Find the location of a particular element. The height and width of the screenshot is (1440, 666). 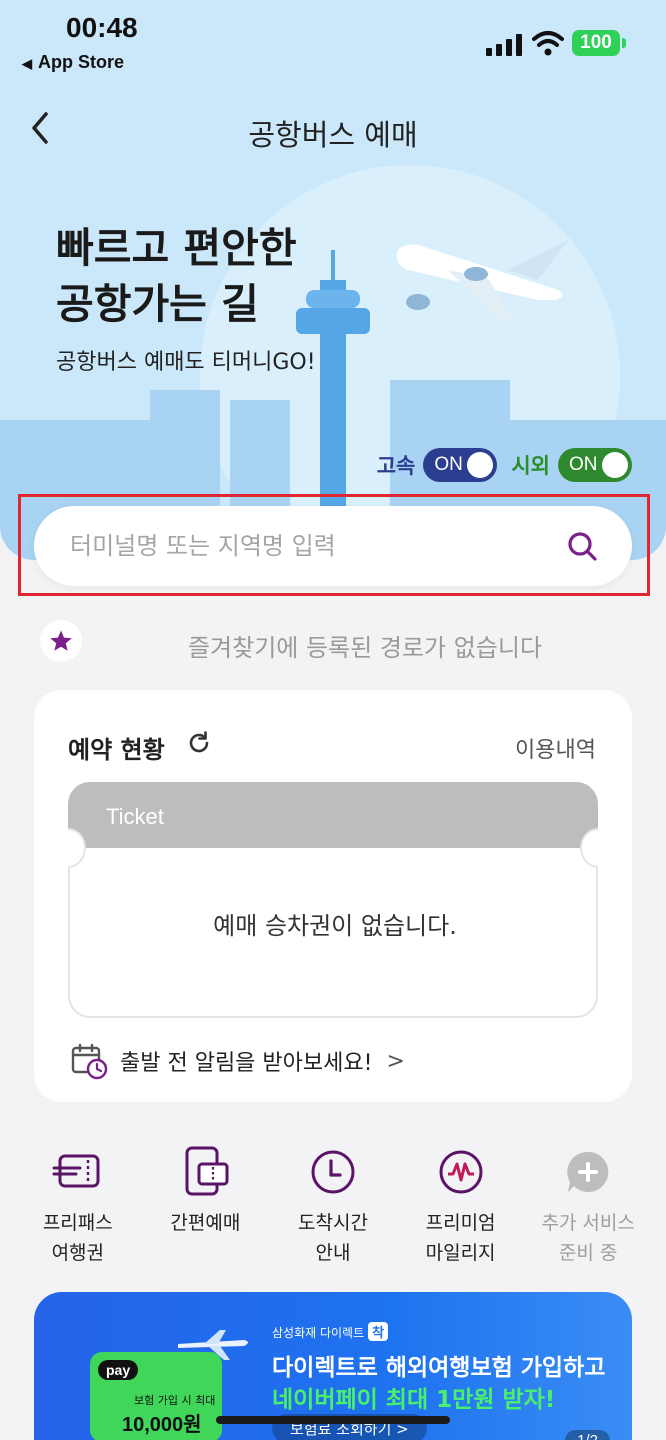

intercity-toggle-state: ON is located at coordinates (583, 464).